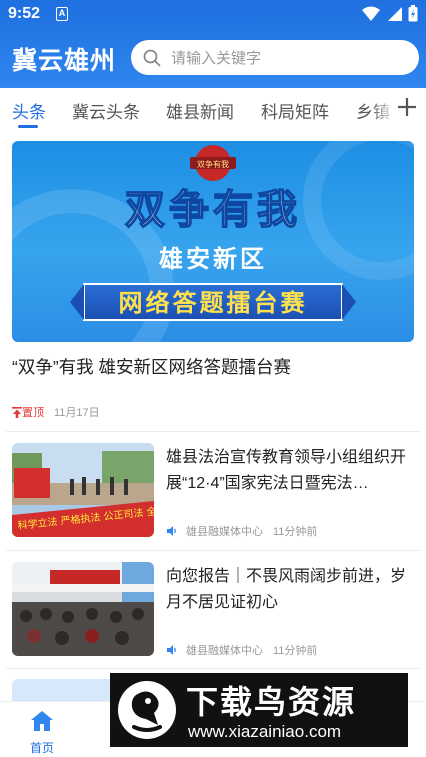  I want to click on status-icons, so click(390, 13).